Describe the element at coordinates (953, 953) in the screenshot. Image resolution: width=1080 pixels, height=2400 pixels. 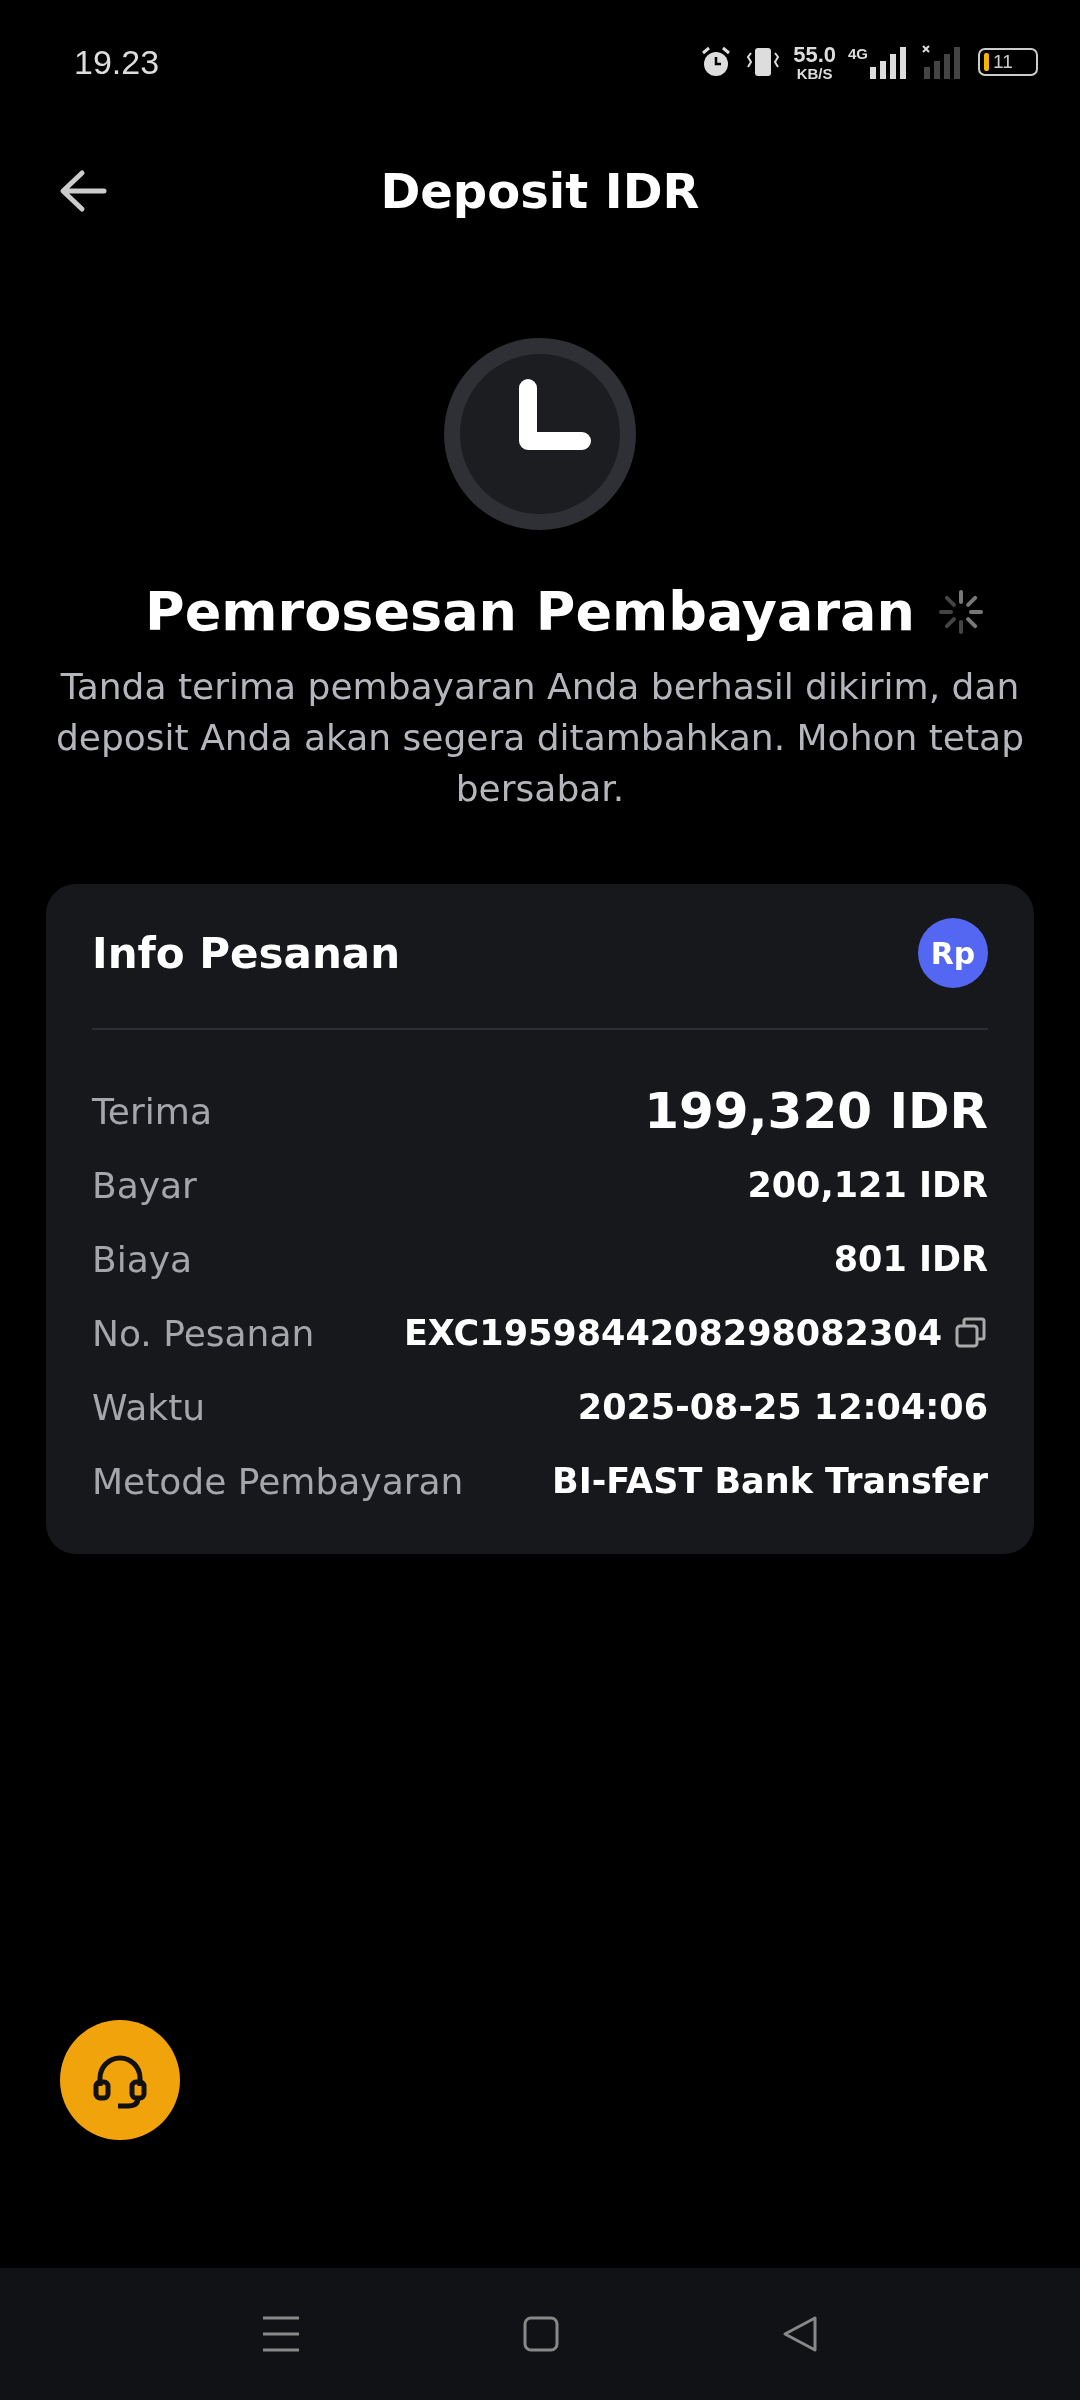
I see `currency-badge: Rp` at that location.